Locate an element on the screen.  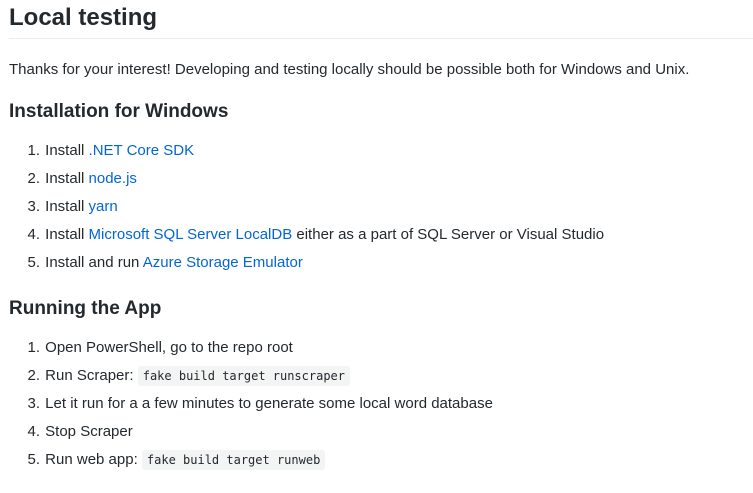
link-dotnet-core-sdk: .NET Core SDK is located at coordinates (142, 150).